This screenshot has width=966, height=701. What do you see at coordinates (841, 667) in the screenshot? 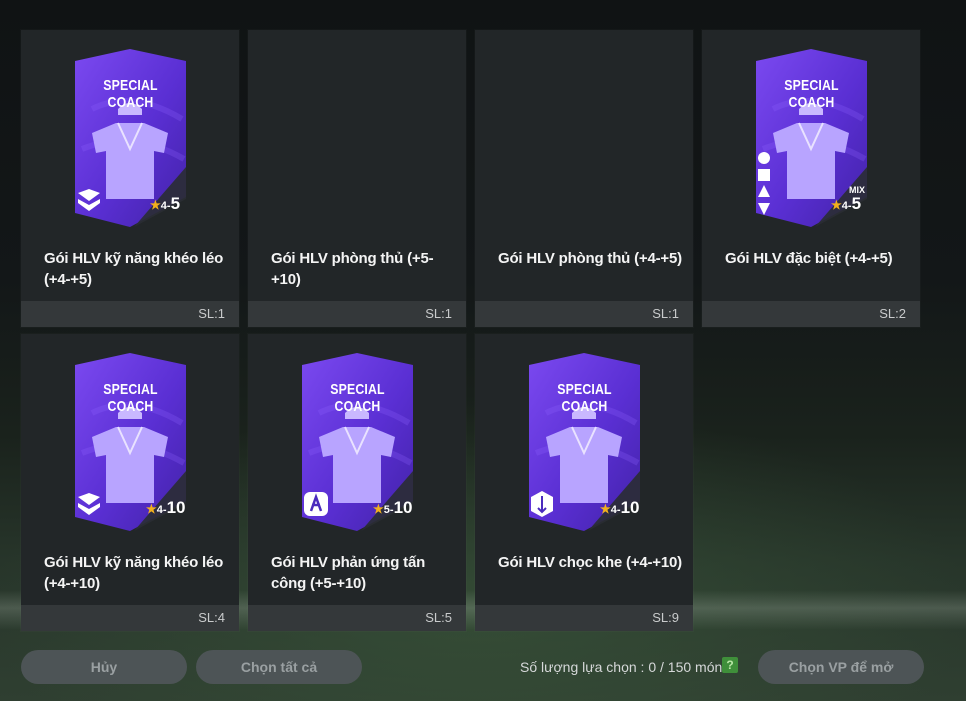
I see `open-selected-button: Chọn VP để mở` at bounding box center [841, 667].